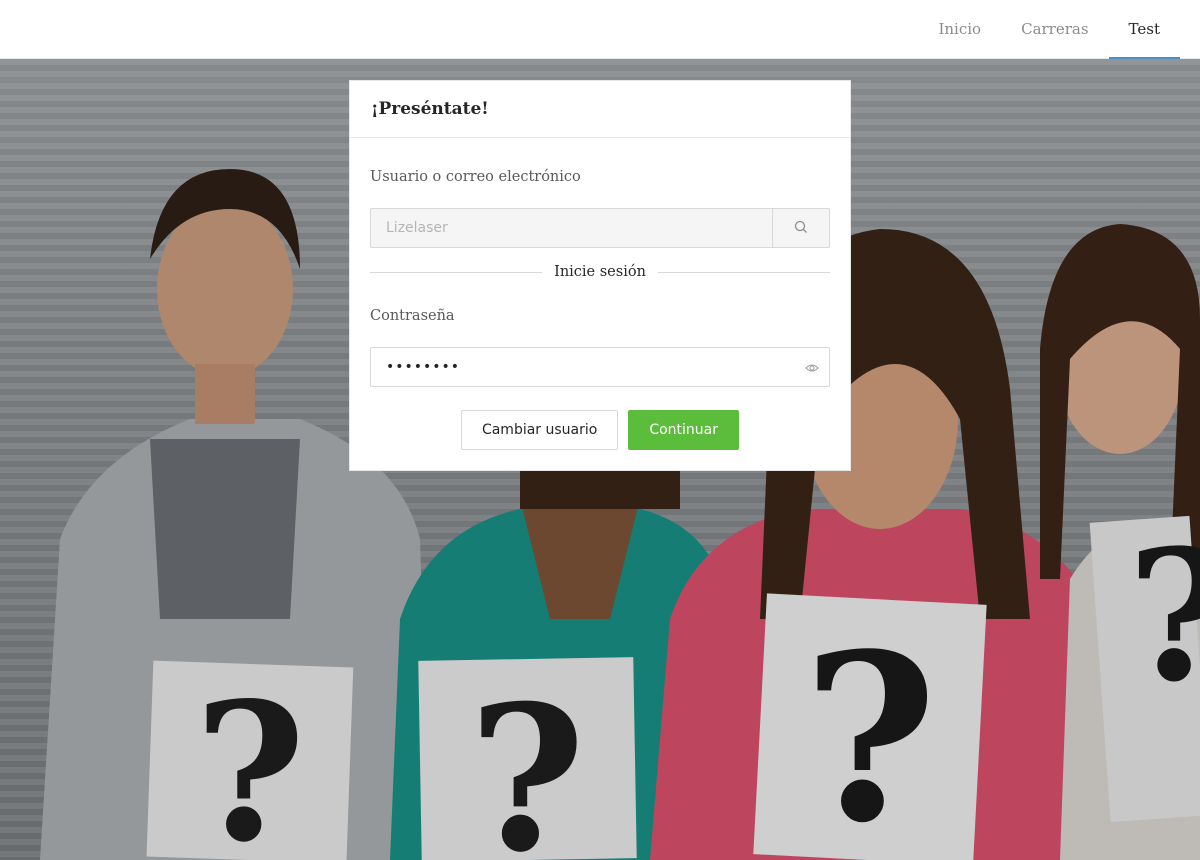 This screenshot has width=1200, height=860. I want to click on username-input-group, so click(600, 228).